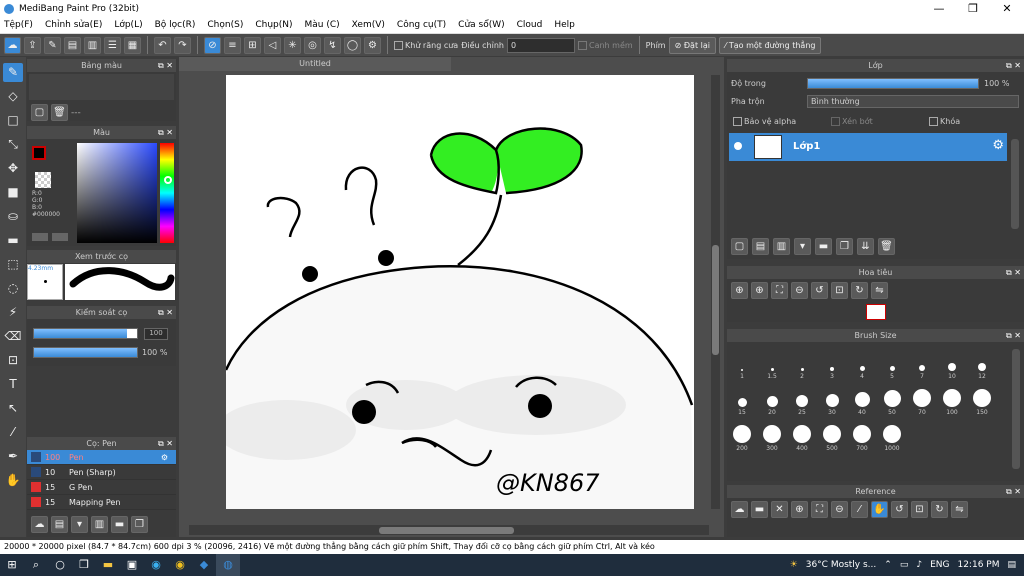 This screenshot has height=576, width=1024. I want to click on brush-copy-icon: ▥, so click(99, 524).